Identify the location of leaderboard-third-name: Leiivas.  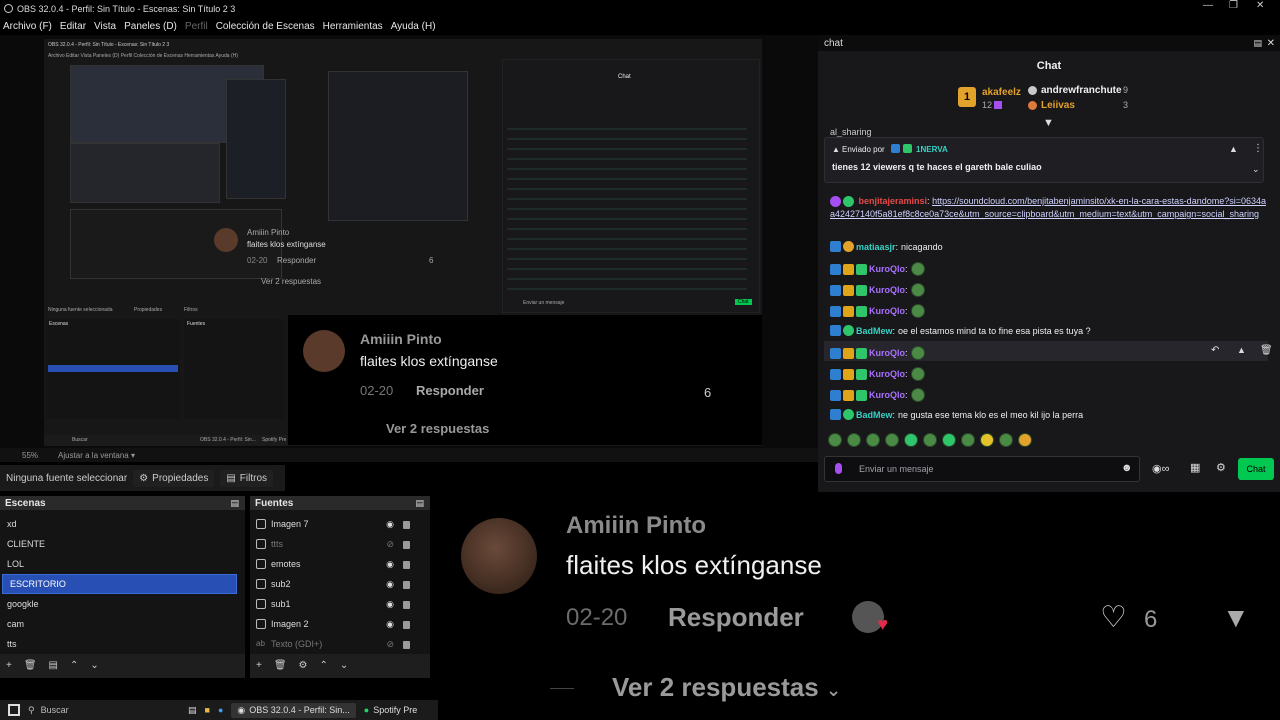
(1058, 105).